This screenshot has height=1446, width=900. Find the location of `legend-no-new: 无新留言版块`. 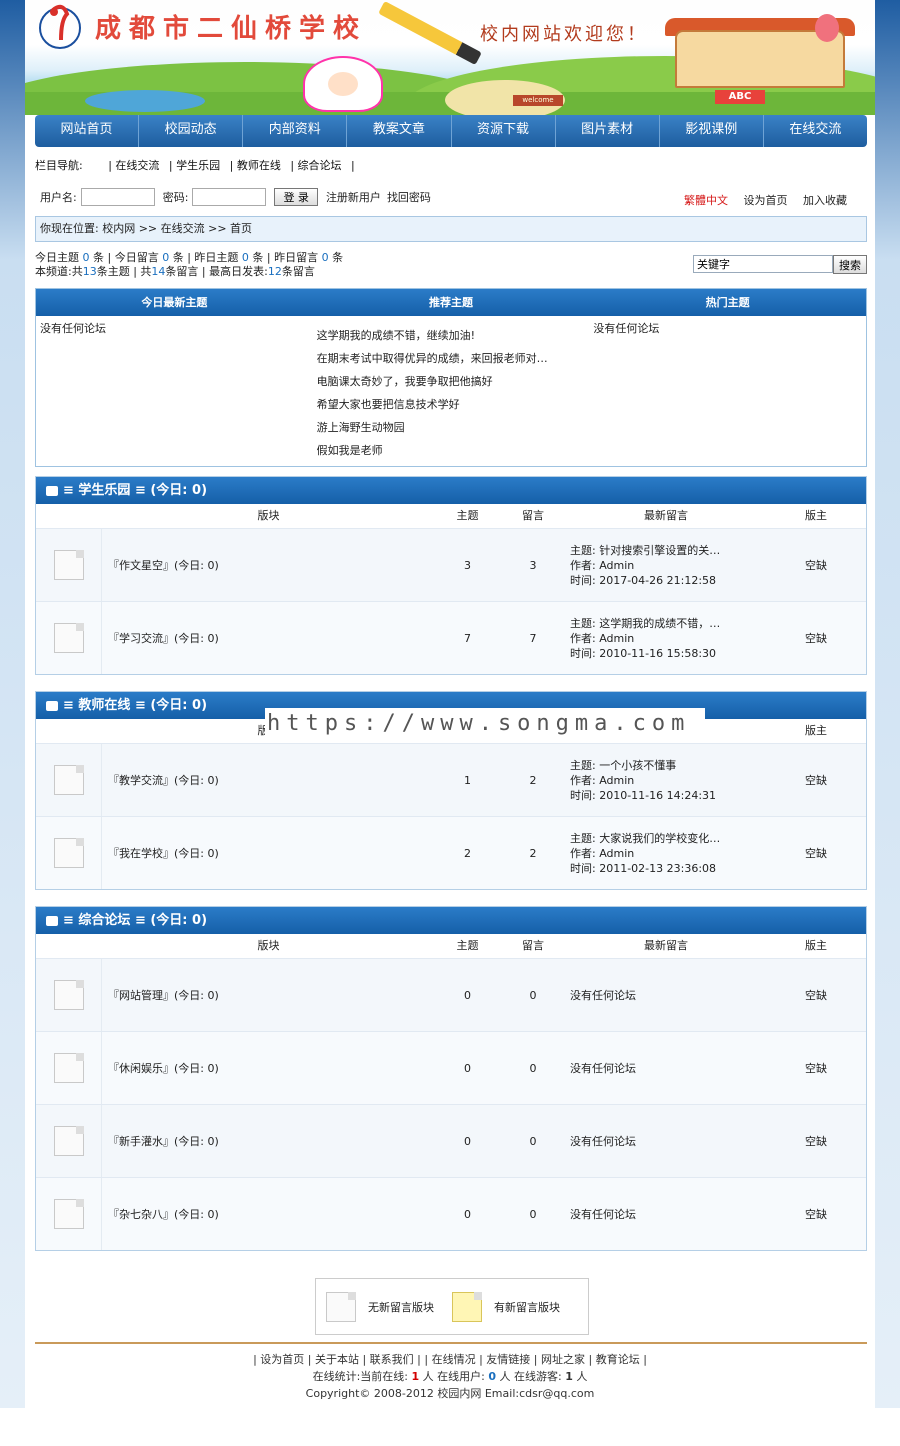

legend-no-new: 无新留言版块 is located at coordinates (401, 1307).